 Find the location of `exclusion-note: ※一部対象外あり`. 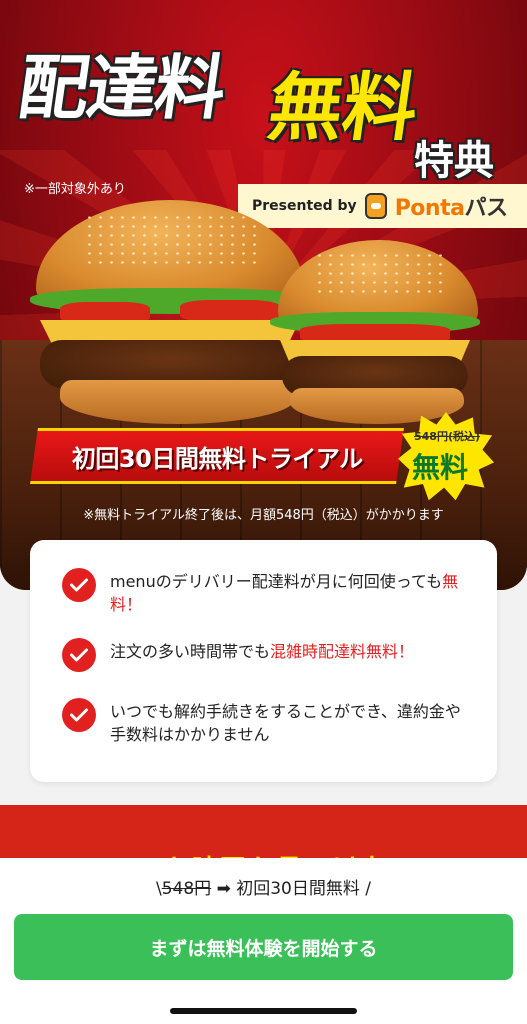

exclusion-note: ※一部対象外あり is located at coordinates (75, 189).